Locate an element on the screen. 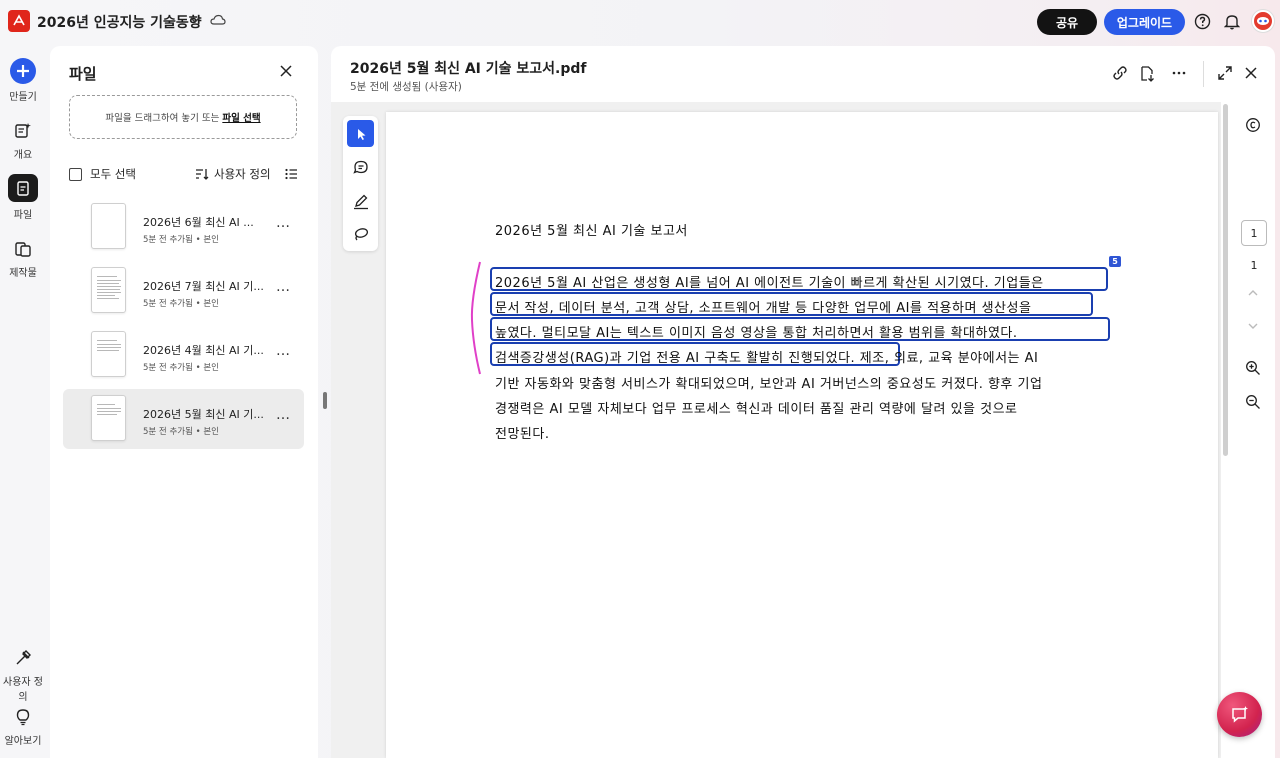 The width and height of the screenshot is (1280, 758). rail-learn: 알아보기 is located at coordinates (23, 726).